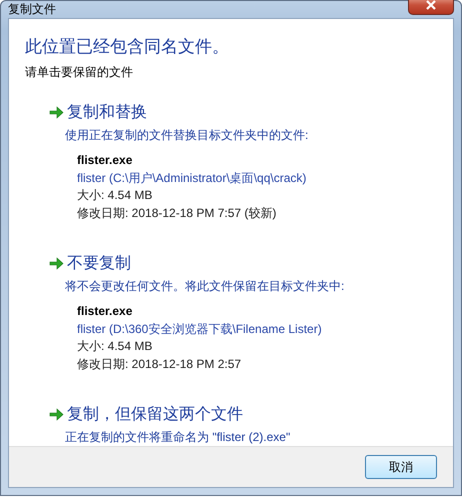  Describe the element at coordinates (187, 135) in the screenshot. I see `option-description: 使用正在复制的文件替换目标文件夹中的文件:` at that location.